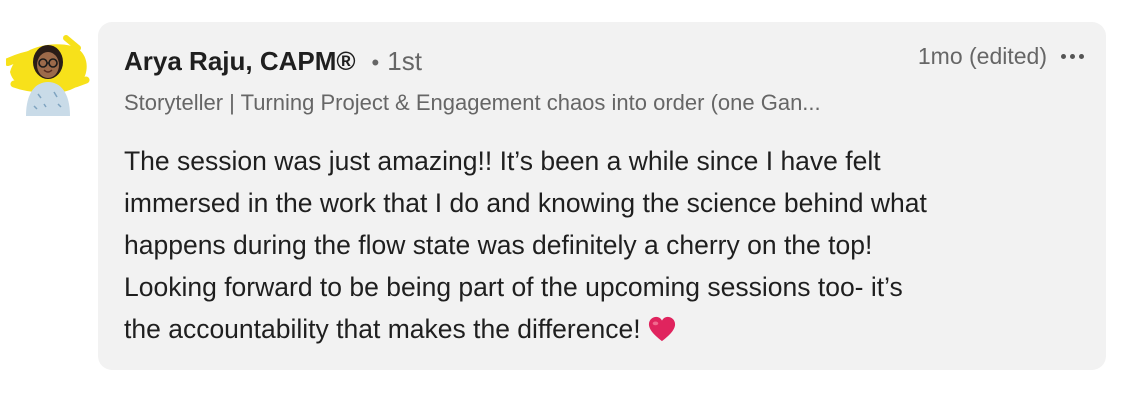  I want to click on author-avatar, so click(47, 74).